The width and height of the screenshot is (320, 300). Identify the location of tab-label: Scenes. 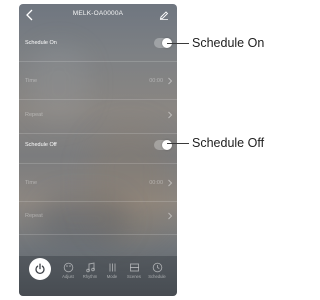
(134, 276).